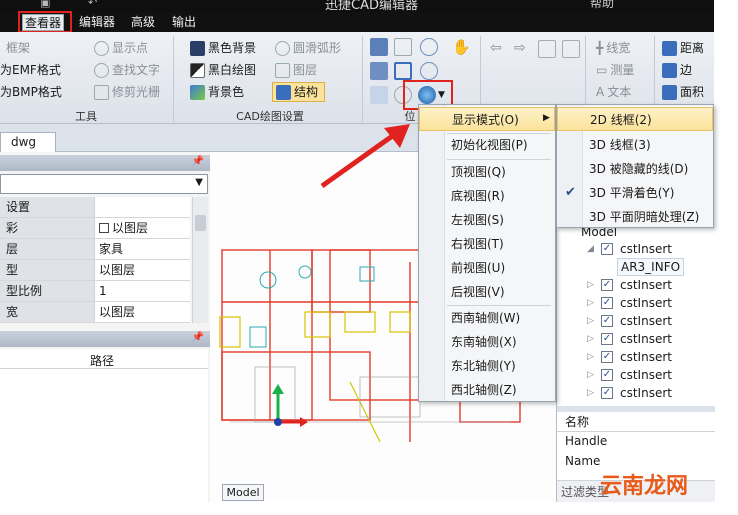  I want to click on black-white-drawing-button: 黑白绘图, so click(223, 70).